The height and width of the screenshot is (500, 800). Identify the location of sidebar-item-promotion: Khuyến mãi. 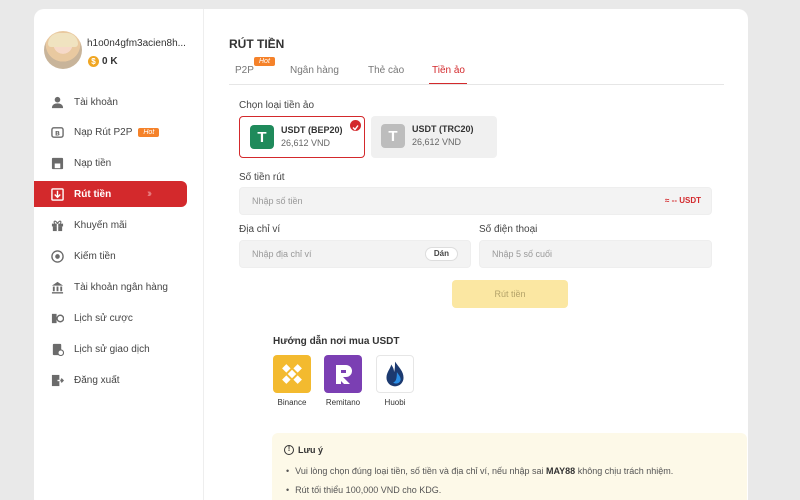
(119, 225).